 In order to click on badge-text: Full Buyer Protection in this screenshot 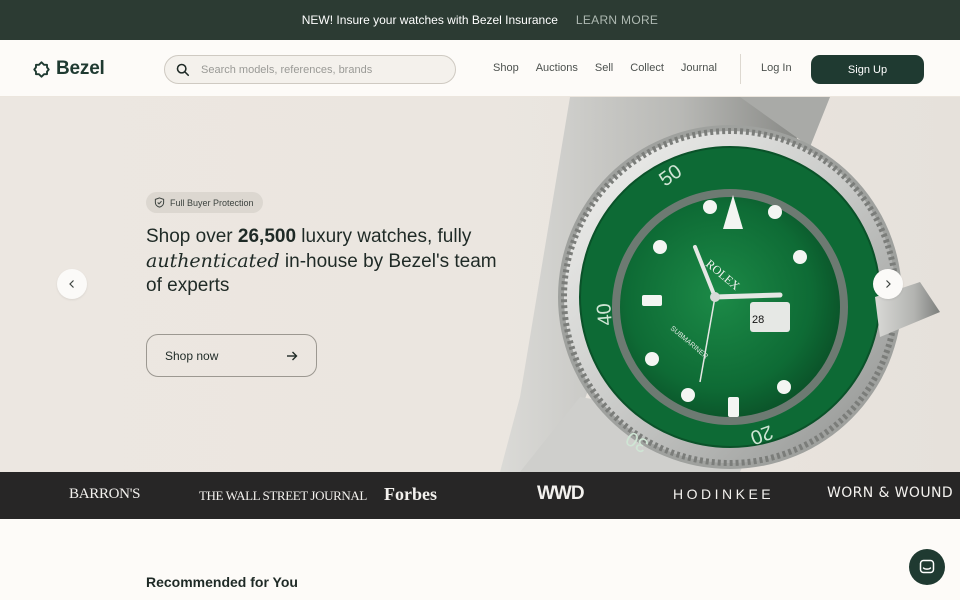, I will do `click(212, 202)`.